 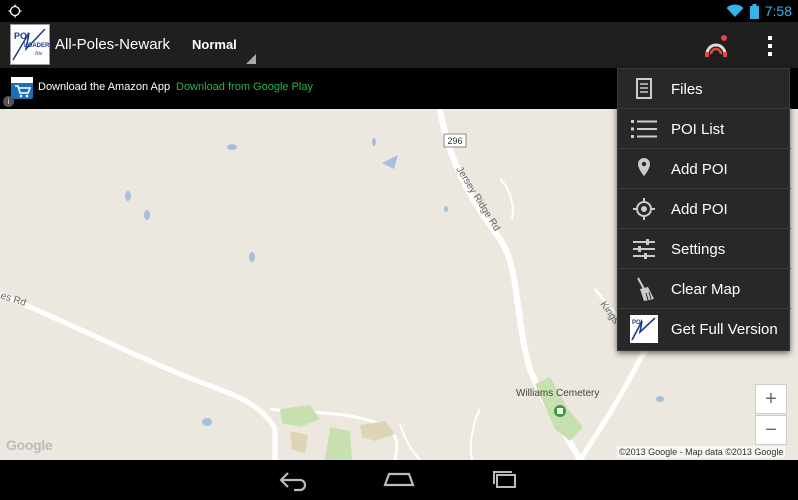 What do you see at coordinates (704, 89) in the screenshot?
I see `menu-item-files: Files` at bounding box center [704, 89].